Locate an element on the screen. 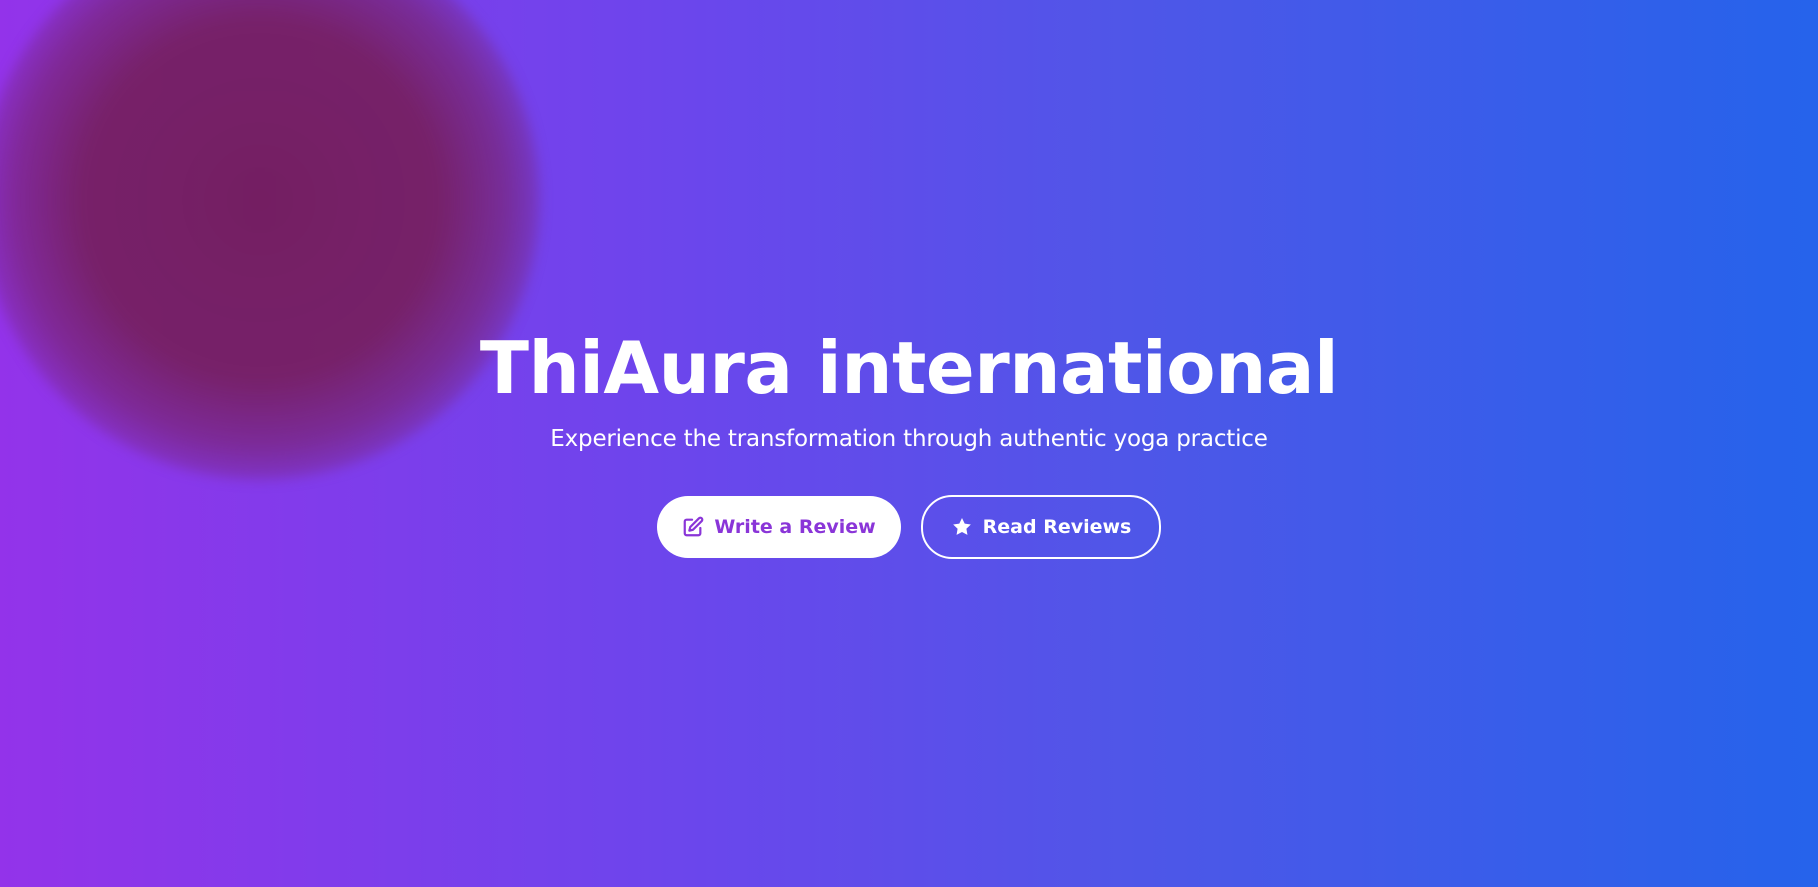 The width and height of the screenshot is (1818, 887). read-reviews-button: Read Reviews is located at coordinates (1041, 527).